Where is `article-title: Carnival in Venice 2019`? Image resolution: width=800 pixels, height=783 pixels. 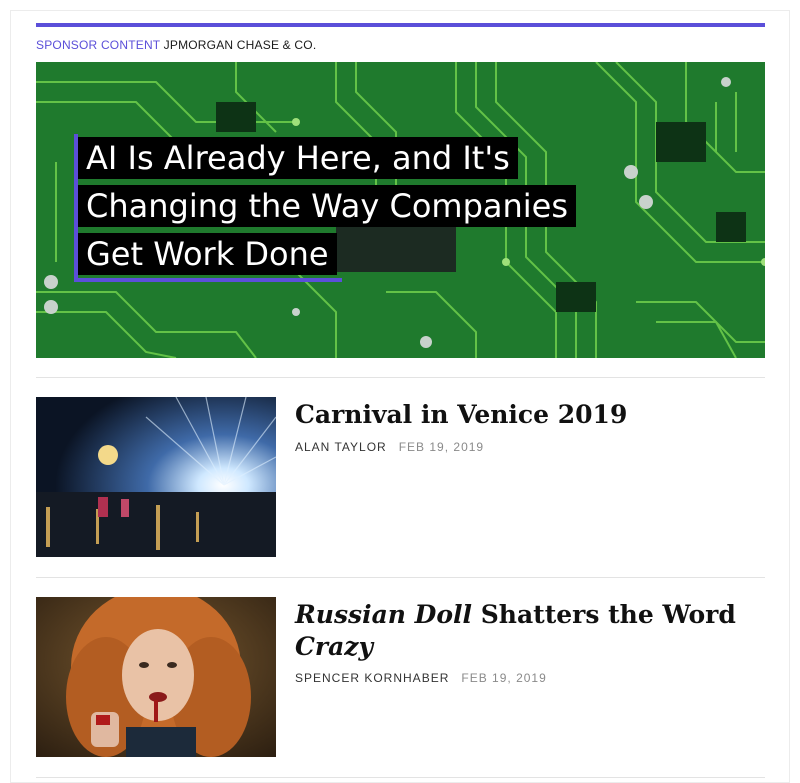 article-title: Carnival in Venice 2019 is located at coordinates (525, 415).